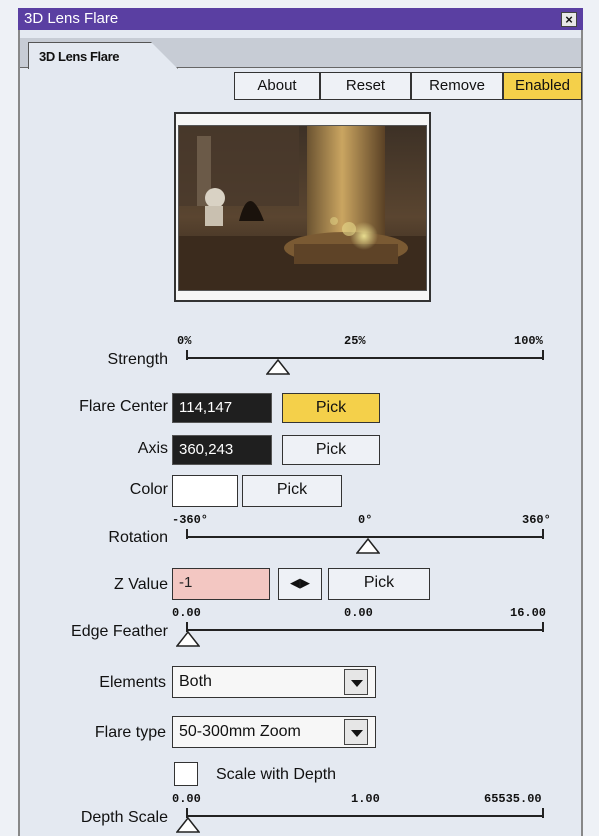 The image size is (599, 836). What do you see at coordinates (543, 534) in the screenshot?
I see `rotation-slider-end-right` at bounding box center [543, 534].